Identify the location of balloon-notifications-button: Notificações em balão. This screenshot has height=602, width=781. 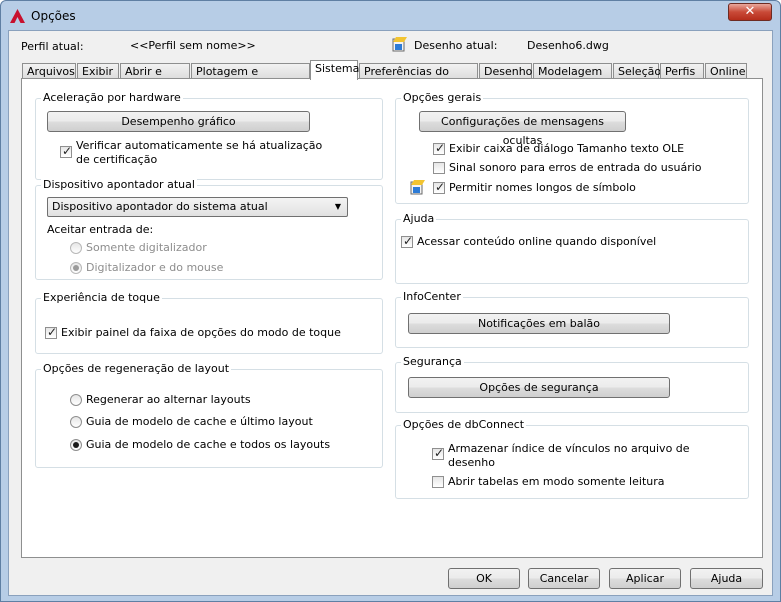
(539, 323).